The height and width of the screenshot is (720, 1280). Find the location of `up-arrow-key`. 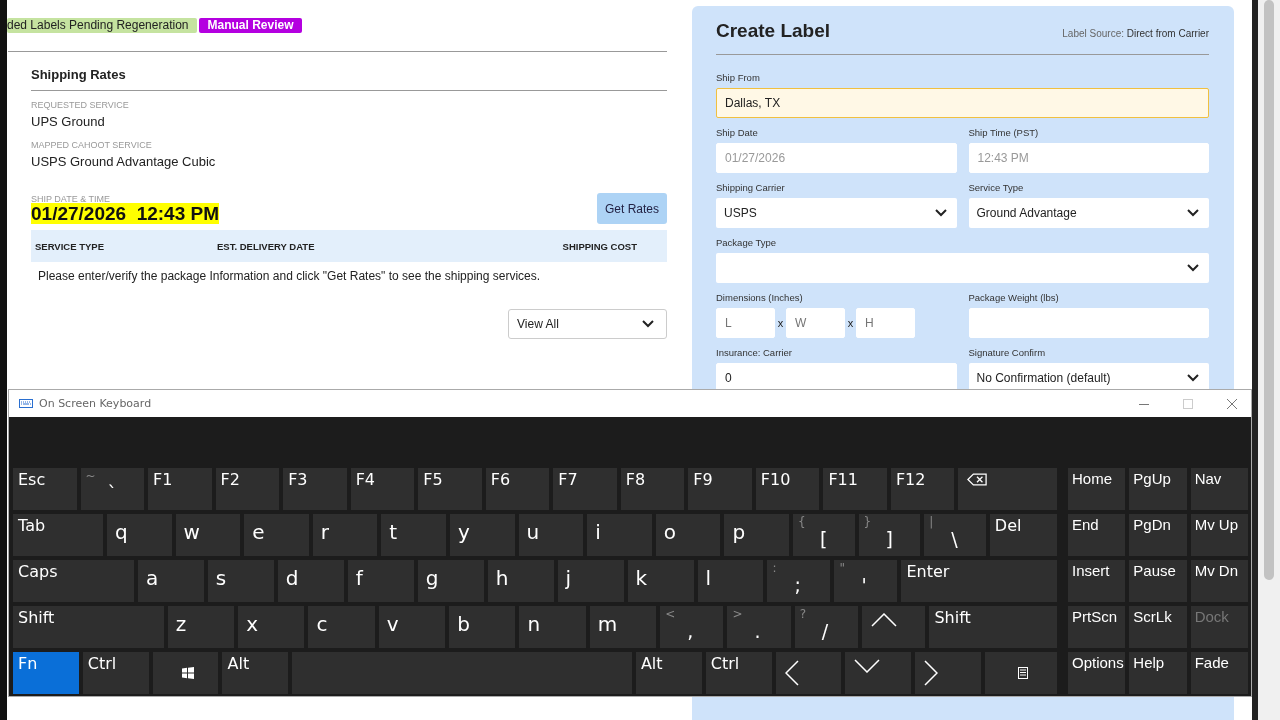

up-arrow-key is located at coordinates (894, 627).